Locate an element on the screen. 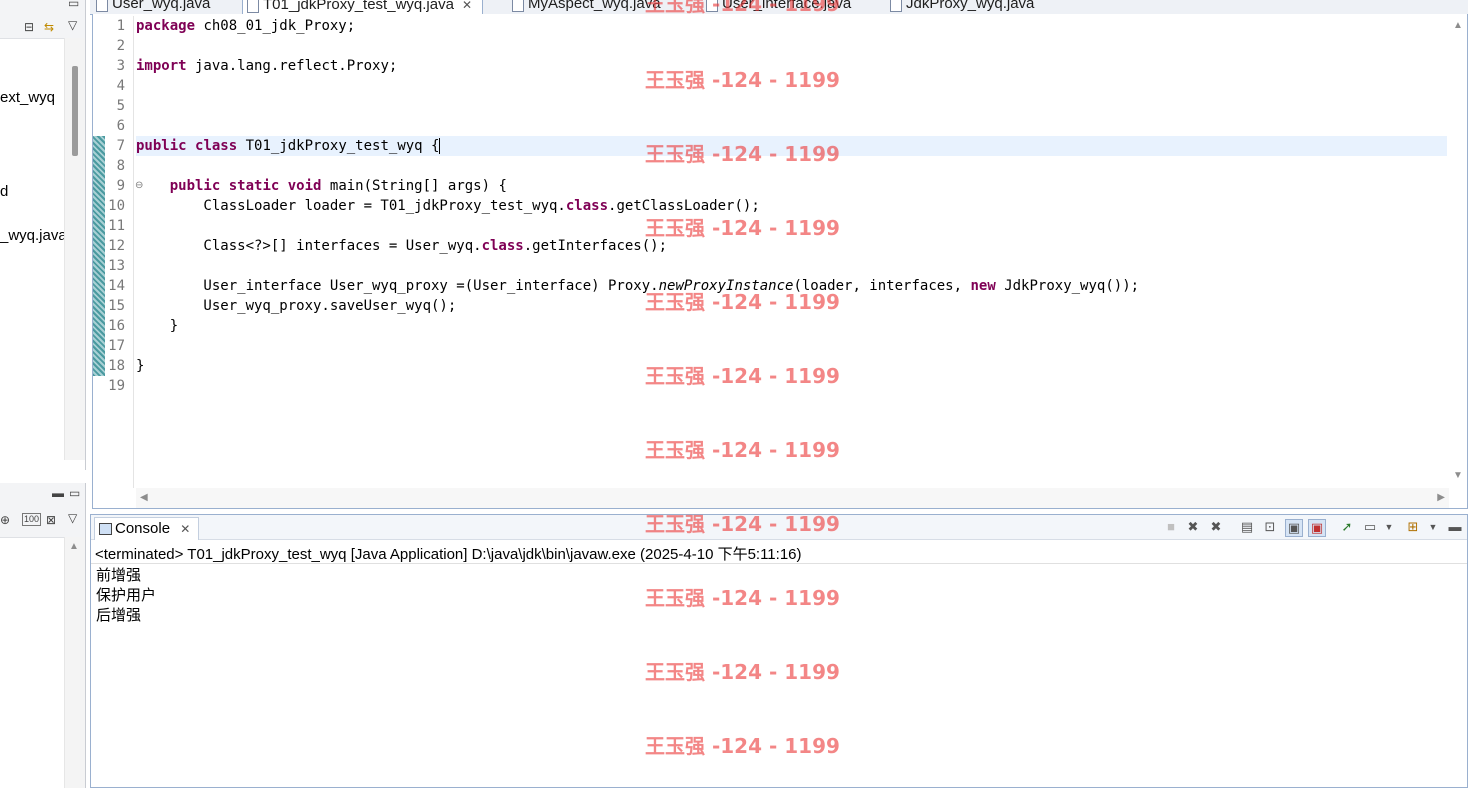 The height and width of the screenshot is (788, 1468). editor-horizontal-scrollbar: ◀ ▶ is located at coordinates (792, 498).